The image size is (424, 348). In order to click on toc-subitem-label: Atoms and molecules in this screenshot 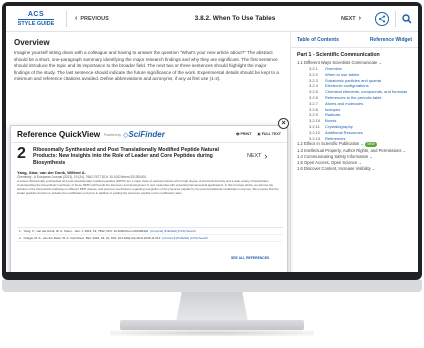, I will do `click(344, 103)`.